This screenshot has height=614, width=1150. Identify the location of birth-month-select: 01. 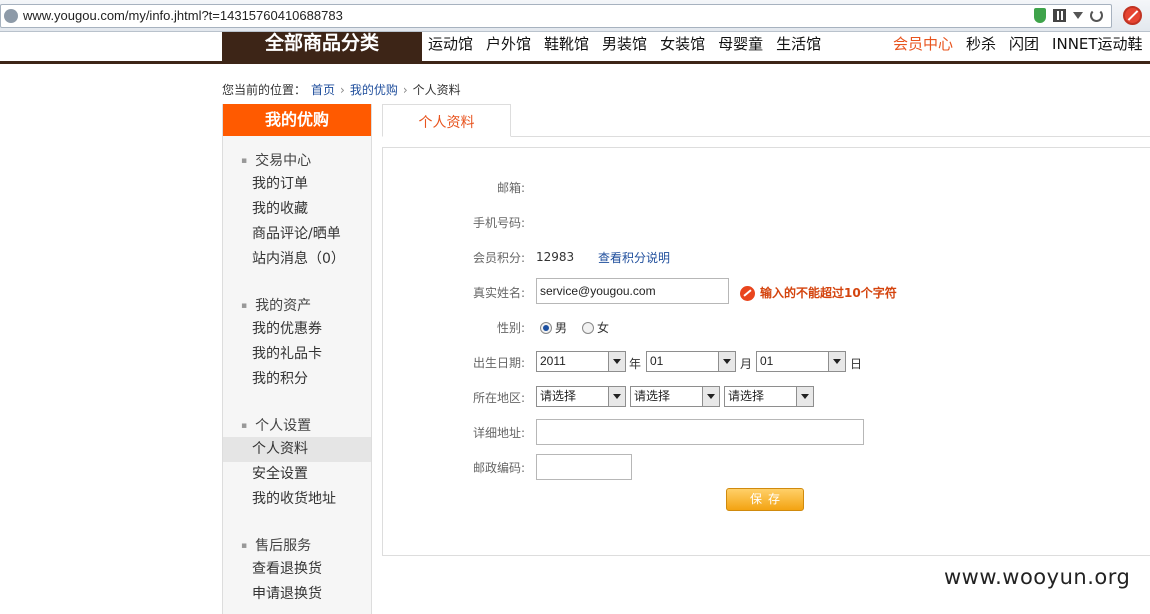
(691, 361).